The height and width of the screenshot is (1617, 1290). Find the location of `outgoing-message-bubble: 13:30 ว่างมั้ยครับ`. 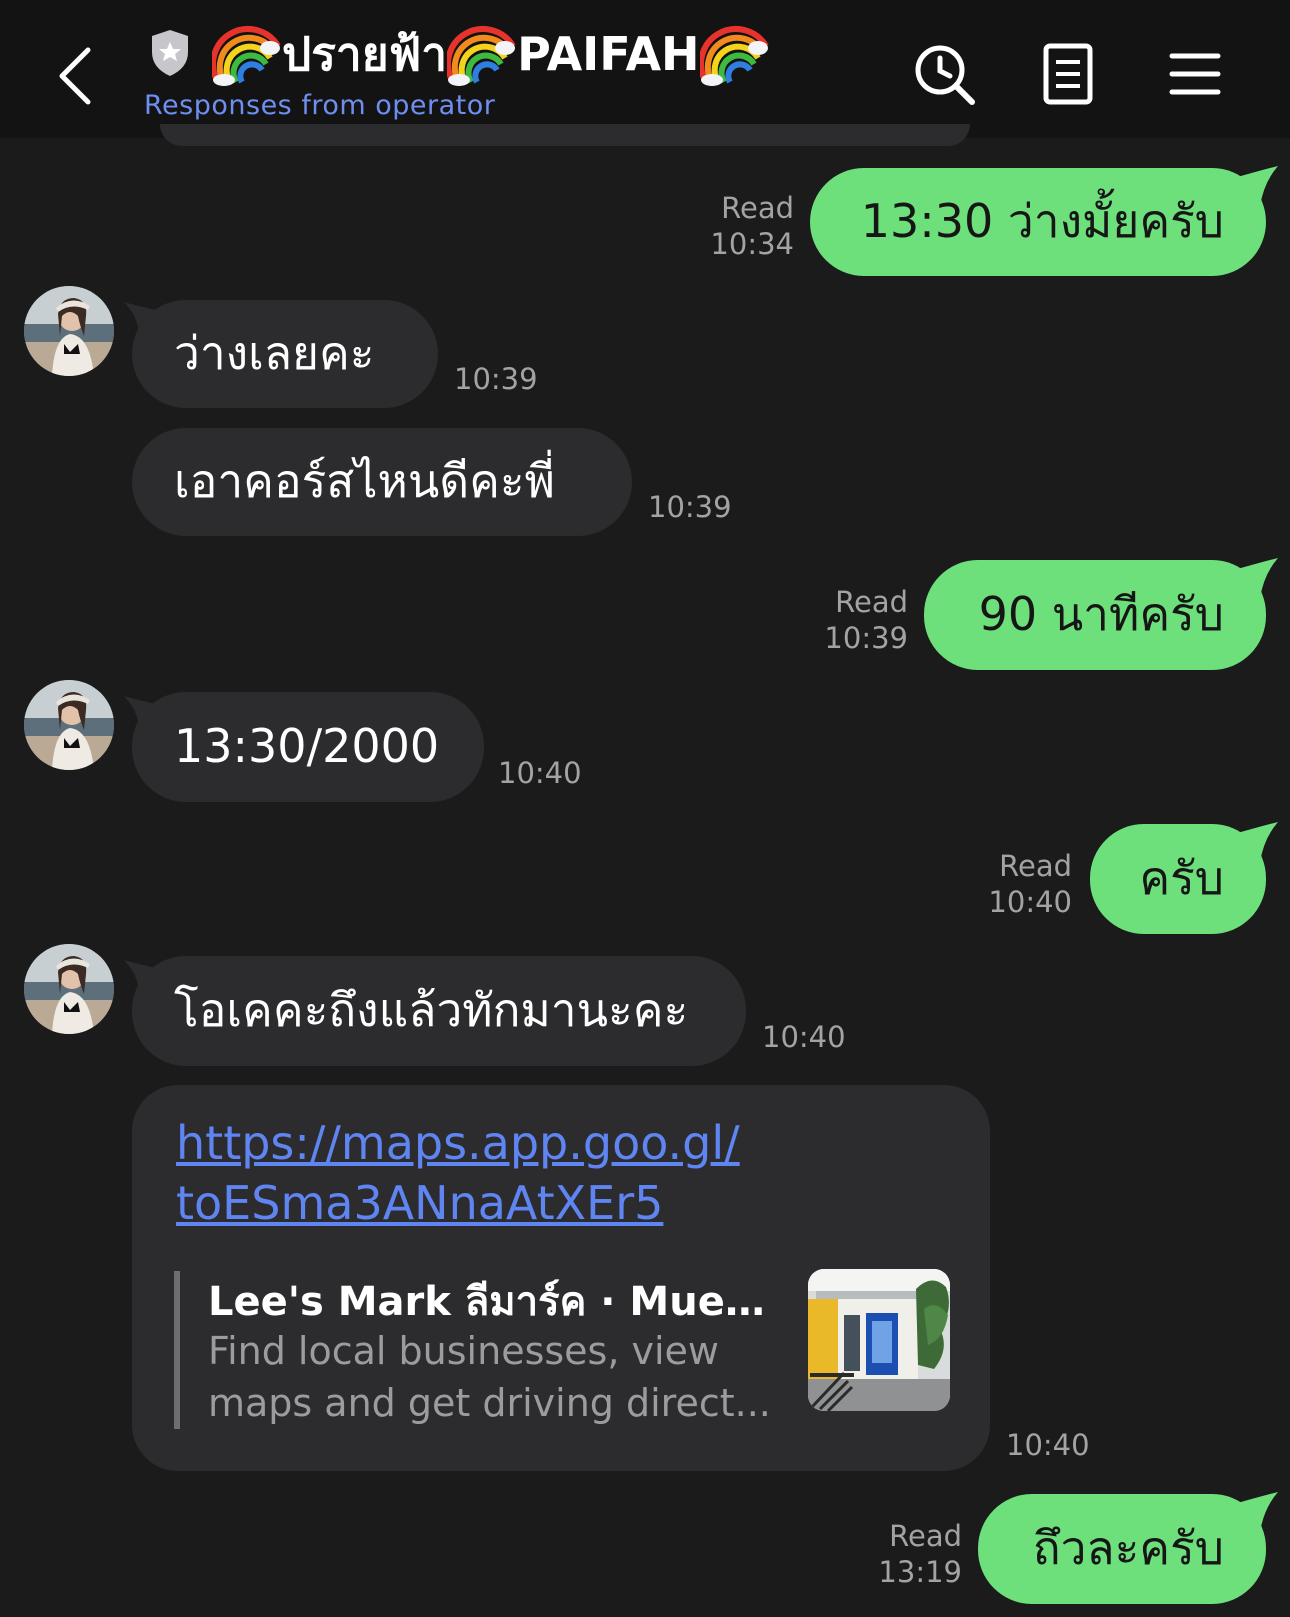

outgoing-message-bubble: 13:30 ว่างมั้ยครับ is located at coordinates (1038, 222).